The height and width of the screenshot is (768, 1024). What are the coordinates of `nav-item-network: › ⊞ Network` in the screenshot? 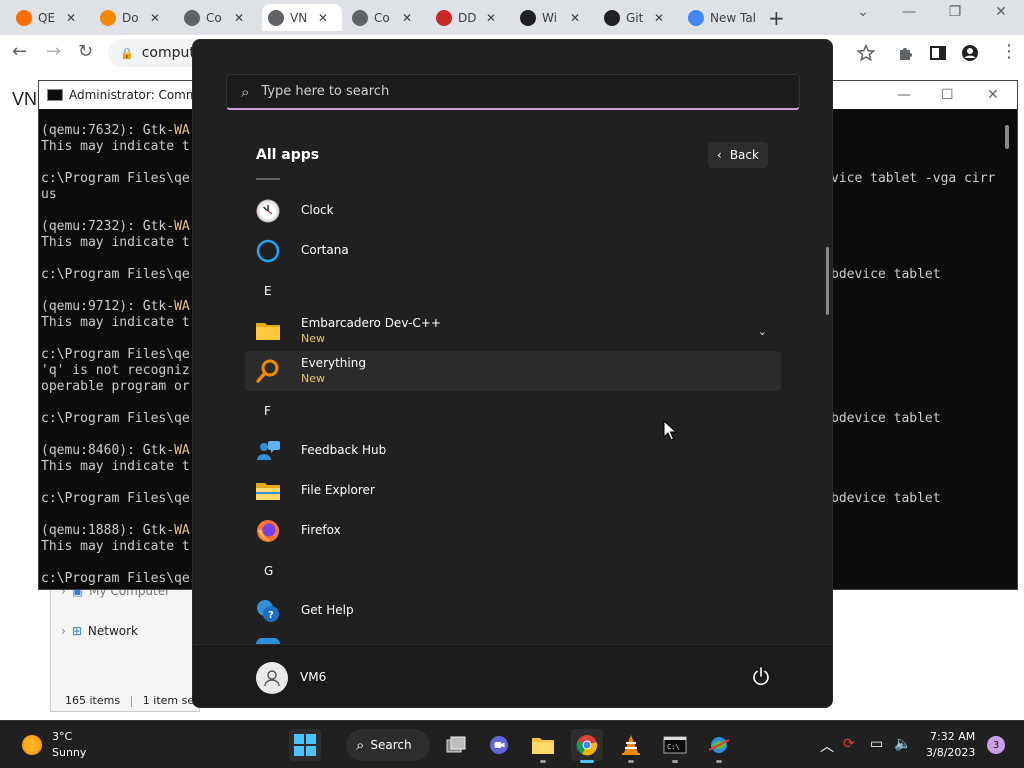 It's located at (99, 631).